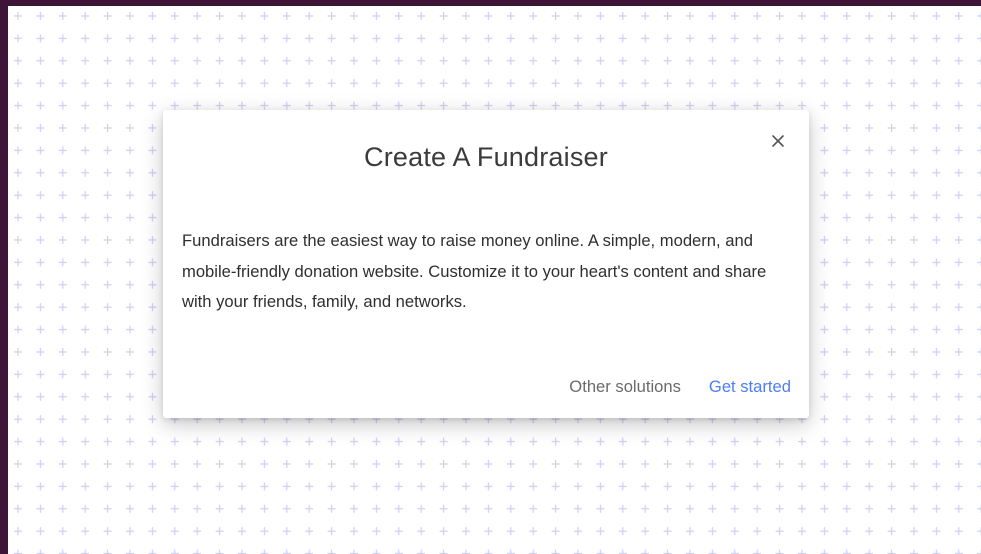 The height and width of the screenshot is (554, 981). I want to click on dialog-title: Create A Fundraiser, so click(486, 157).